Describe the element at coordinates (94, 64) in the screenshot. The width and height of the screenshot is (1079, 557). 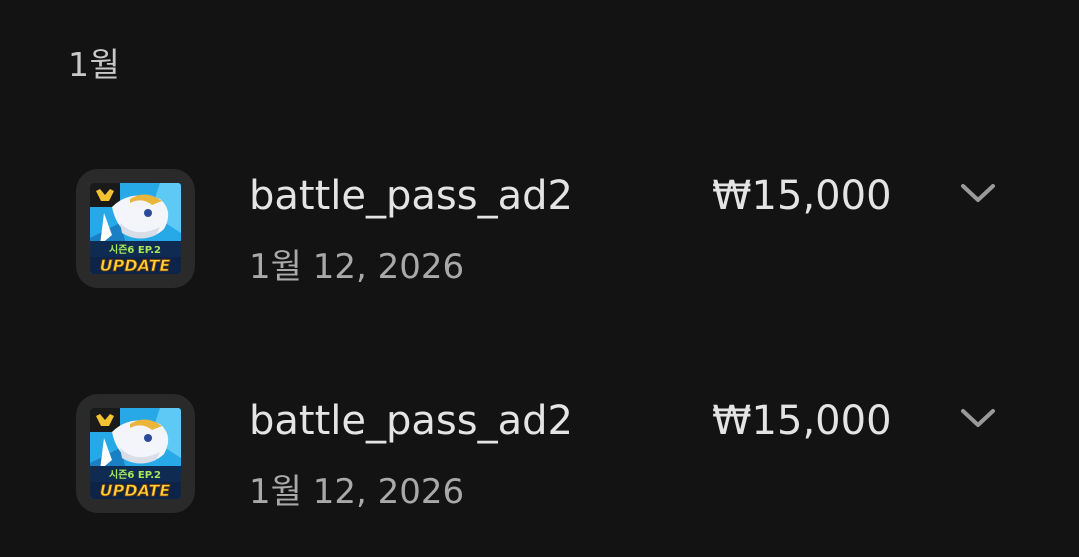
I see `month-header: 1월` at that location.